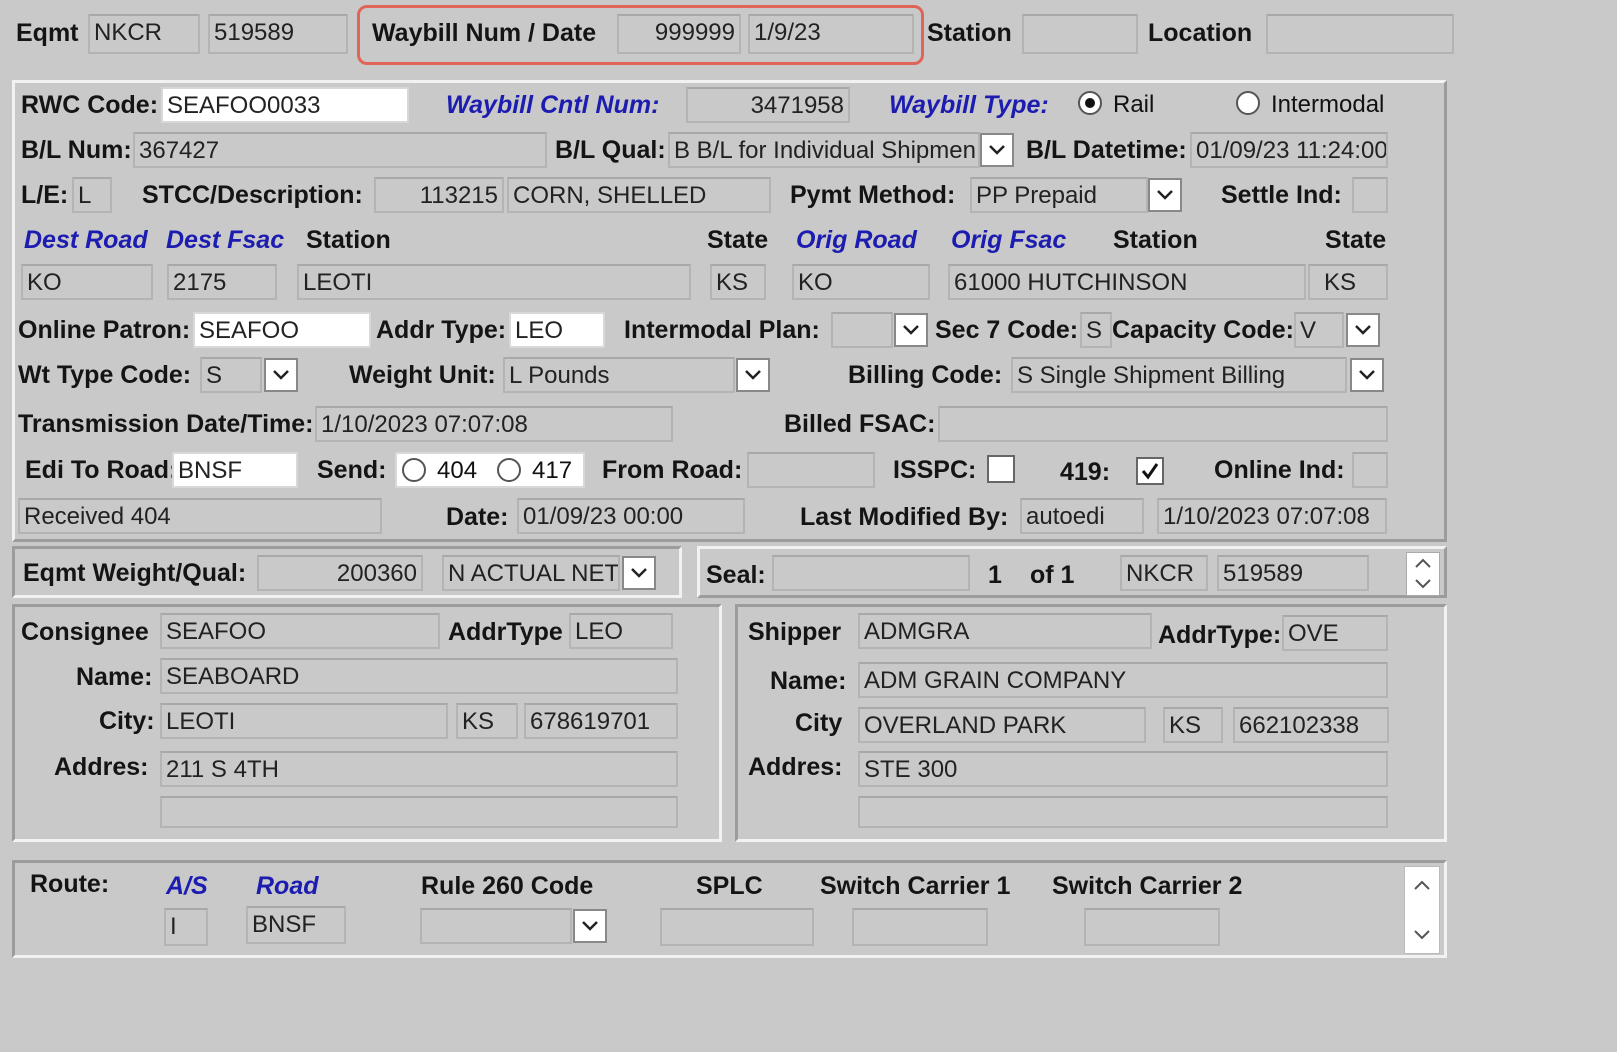 The height and width of the screenshot is (1052, 1617). Describe the element at coordinates (1127, 282) in the screenshot. I see `orig-fsac-station-field: 61000 HUTCHINSON` at that location.